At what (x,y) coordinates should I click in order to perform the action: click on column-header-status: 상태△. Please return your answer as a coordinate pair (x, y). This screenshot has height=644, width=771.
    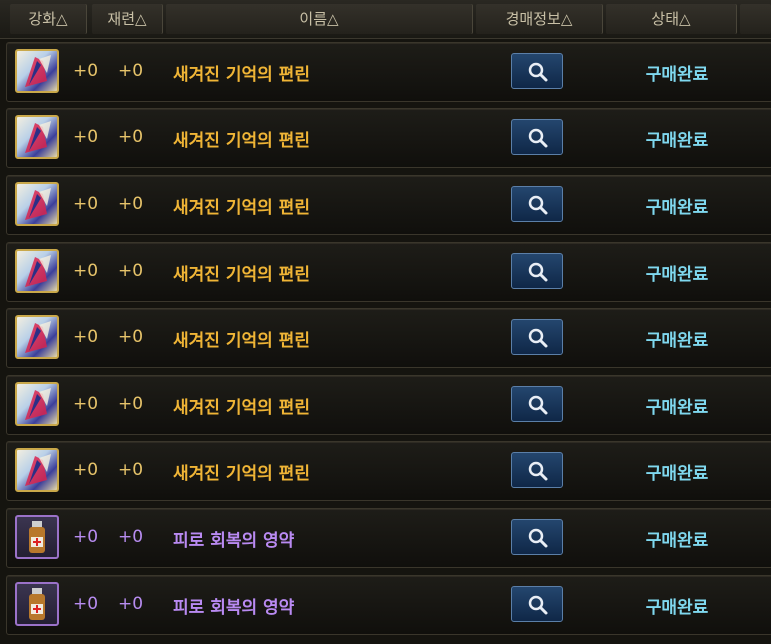
    Looking at the image, I should click on (671, 19).